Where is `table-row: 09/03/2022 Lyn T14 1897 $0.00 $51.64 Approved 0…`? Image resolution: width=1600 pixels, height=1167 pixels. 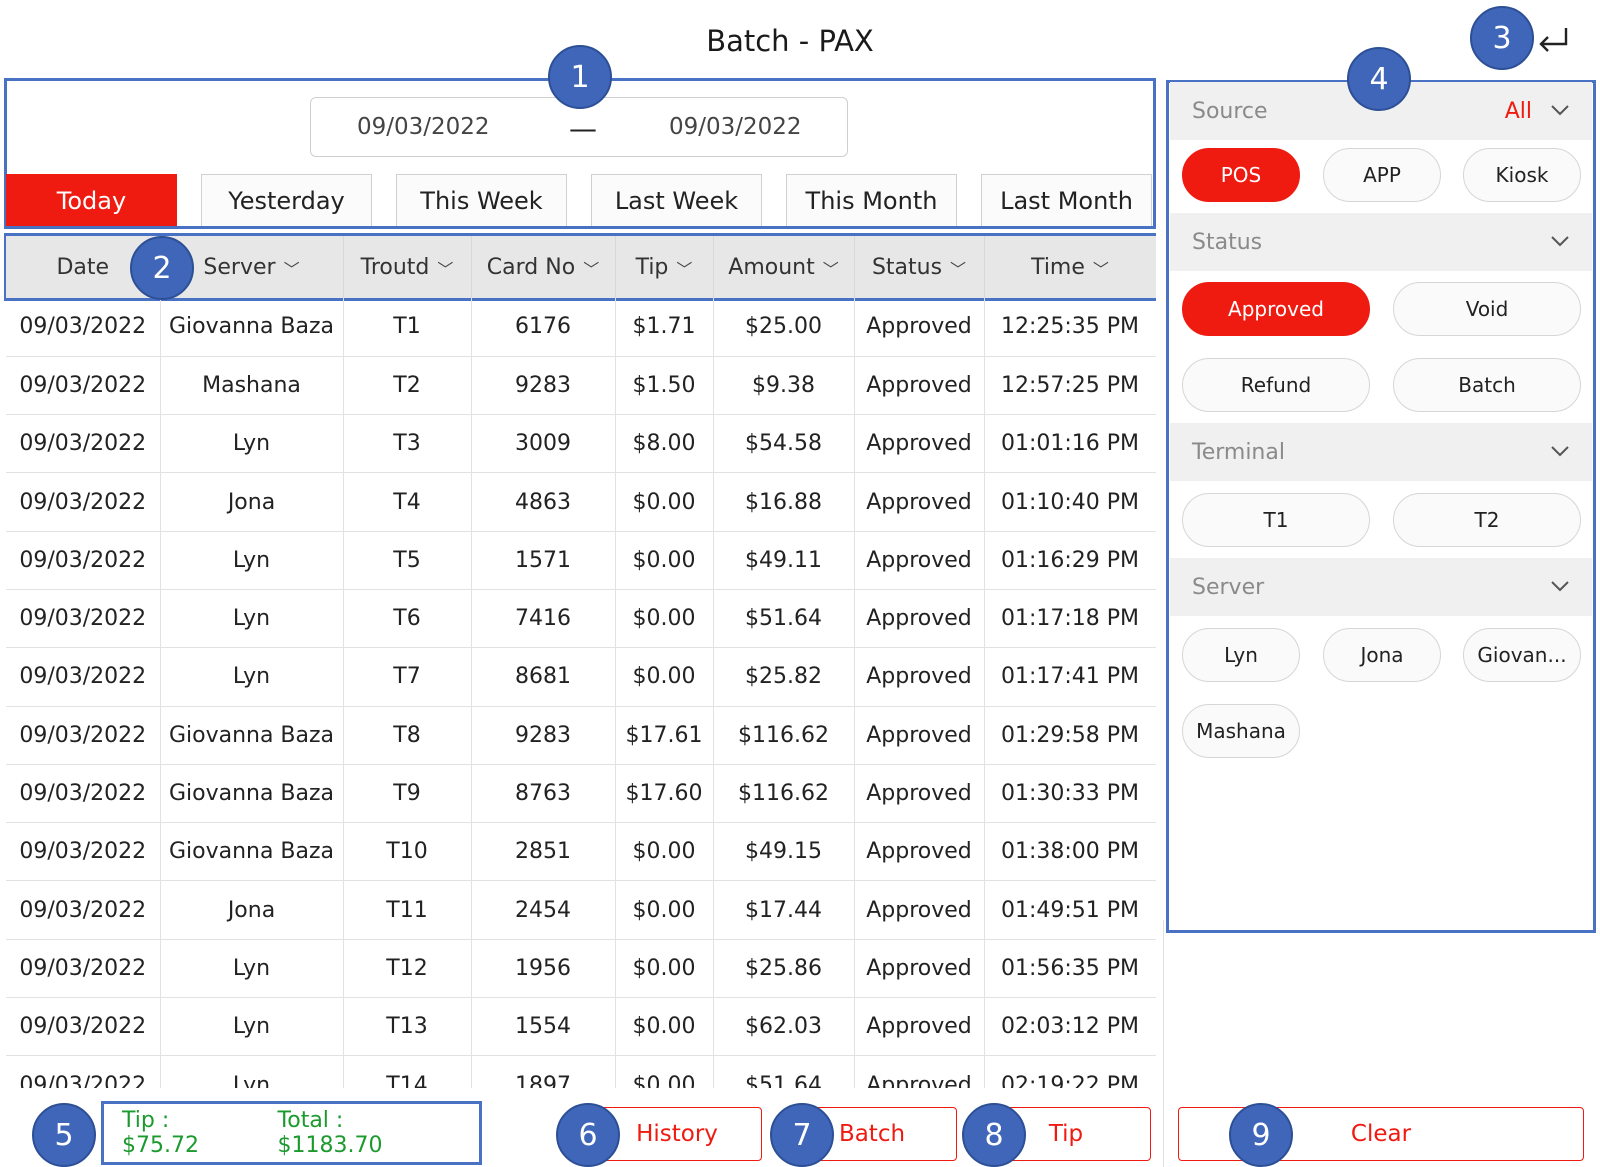 table-row: 09/03/2022 Lyn T14 1897 $0.00 $51.64 Approved 0… is located at coordinates (581, 1071).